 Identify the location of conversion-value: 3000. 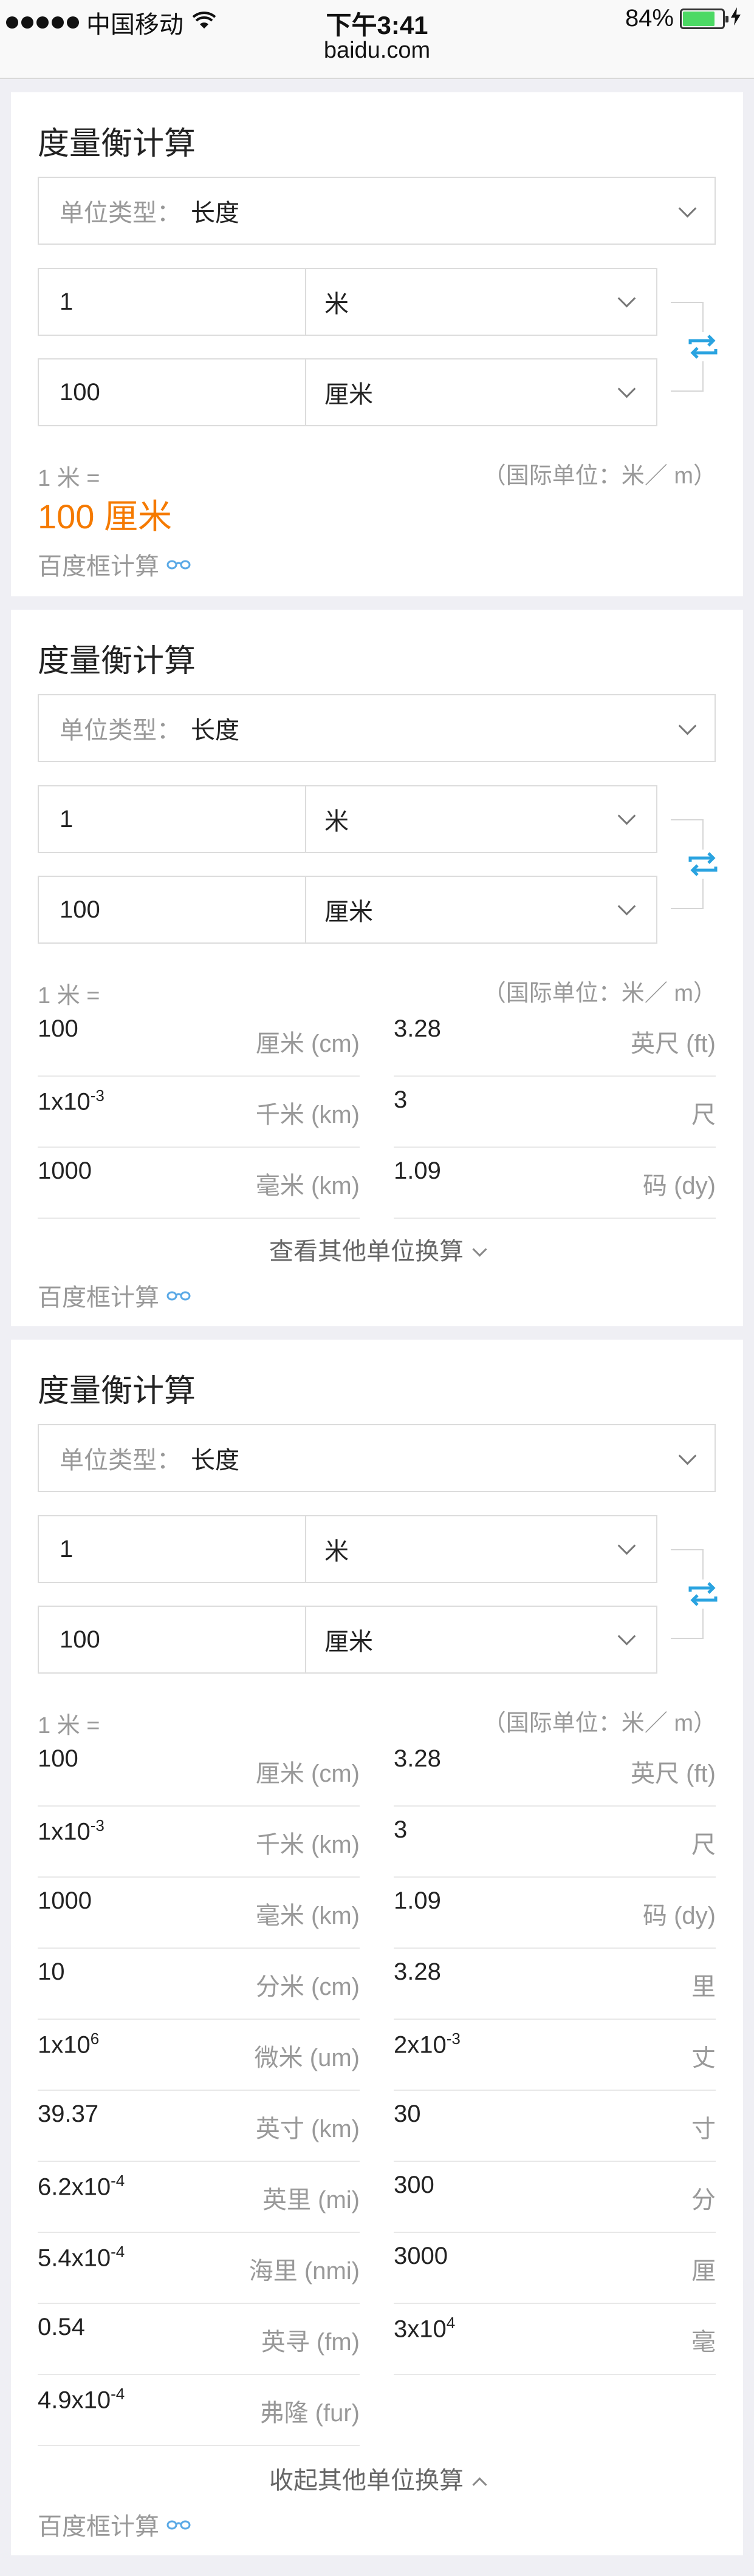
(421, 2256).